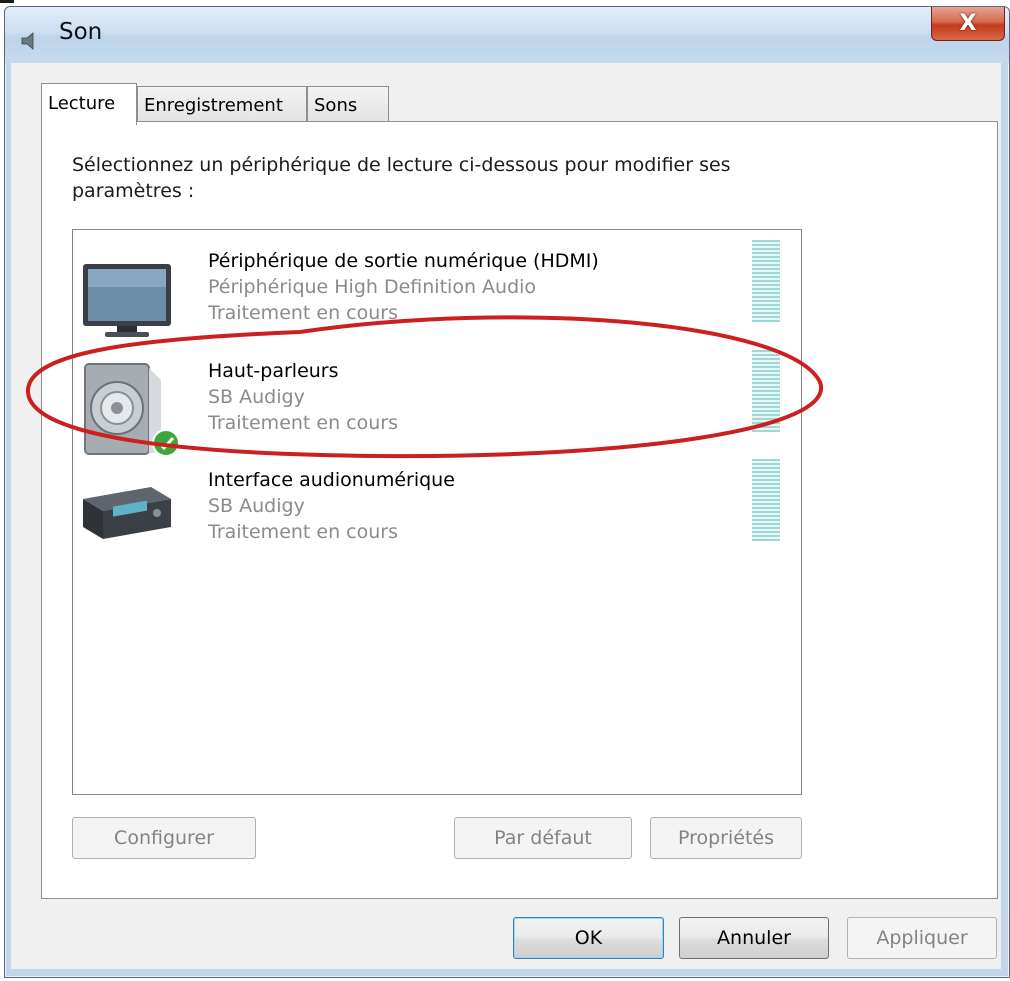 This screenshot has width=1010, height=981. I want to click on title-bar: Son X, so click(507, 35).